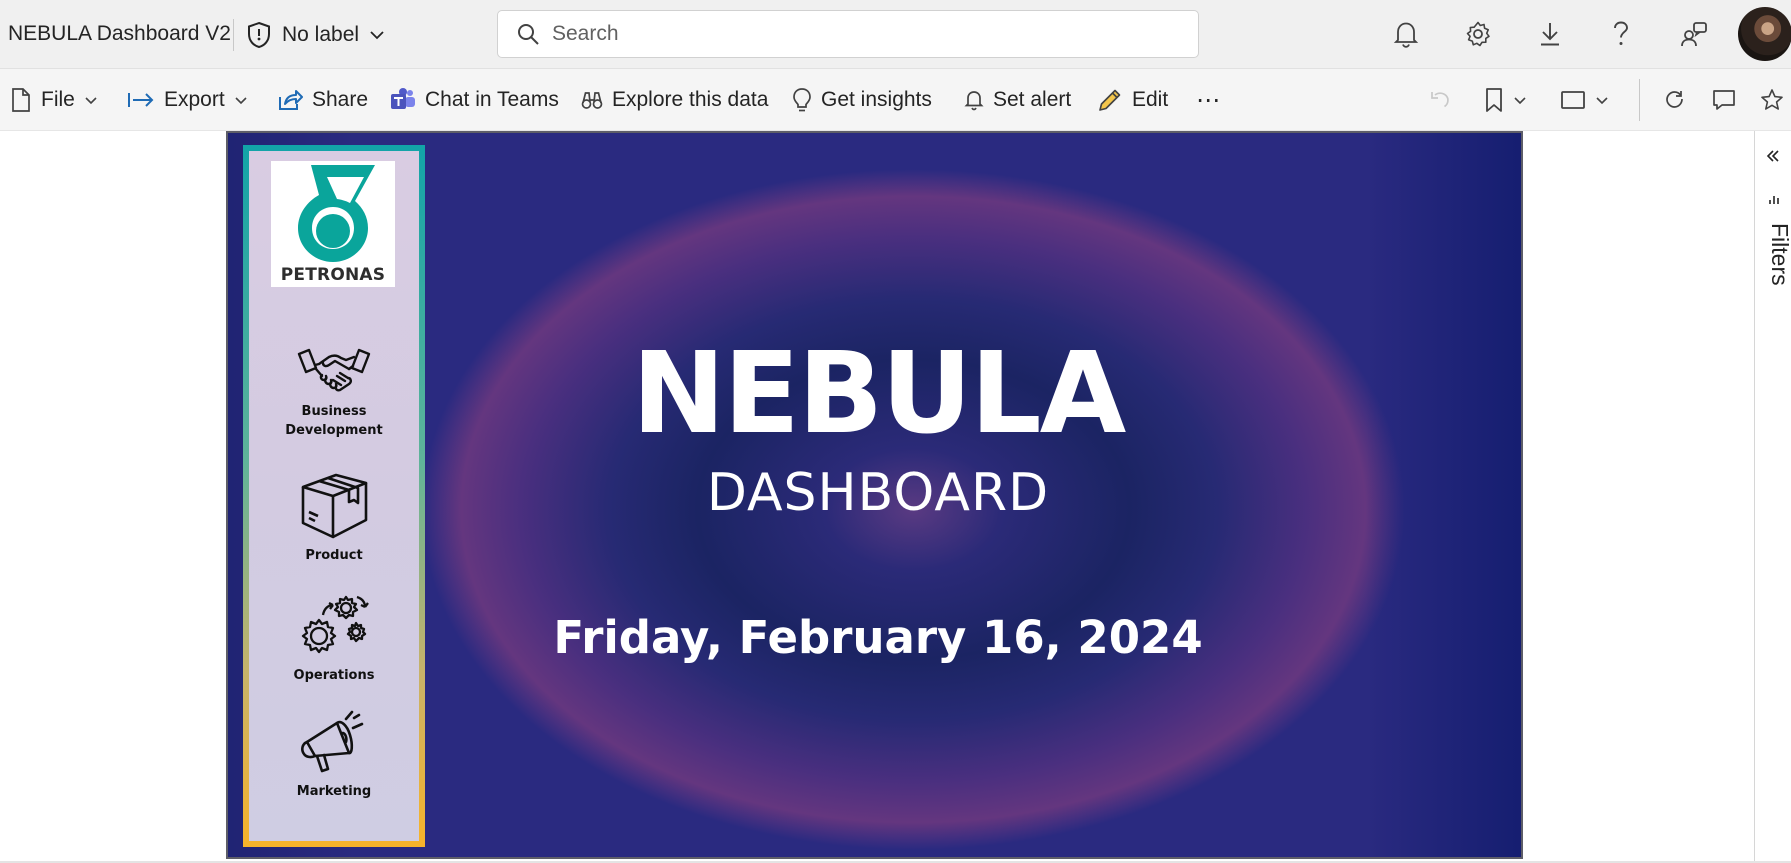 The height and width of the screenshot is (863, 1791). What do you see at coordinates (333, 275) in the screenshot?
I see `petronas-logo-text: PETRONAS` at bounding box center [333, 275].